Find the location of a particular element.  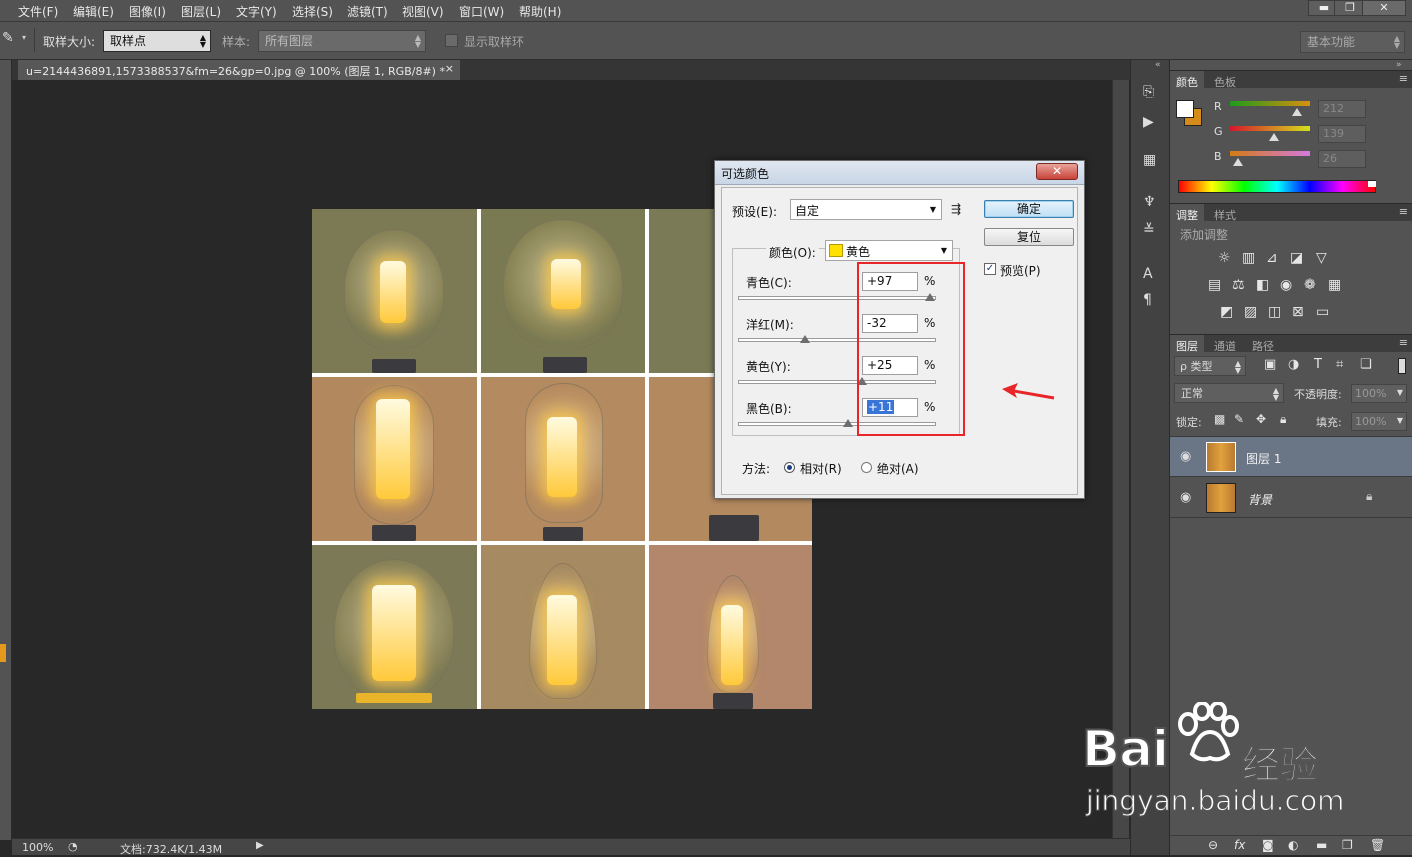

eyedropper-icon: ✎ is located at coordinates (8, 38).